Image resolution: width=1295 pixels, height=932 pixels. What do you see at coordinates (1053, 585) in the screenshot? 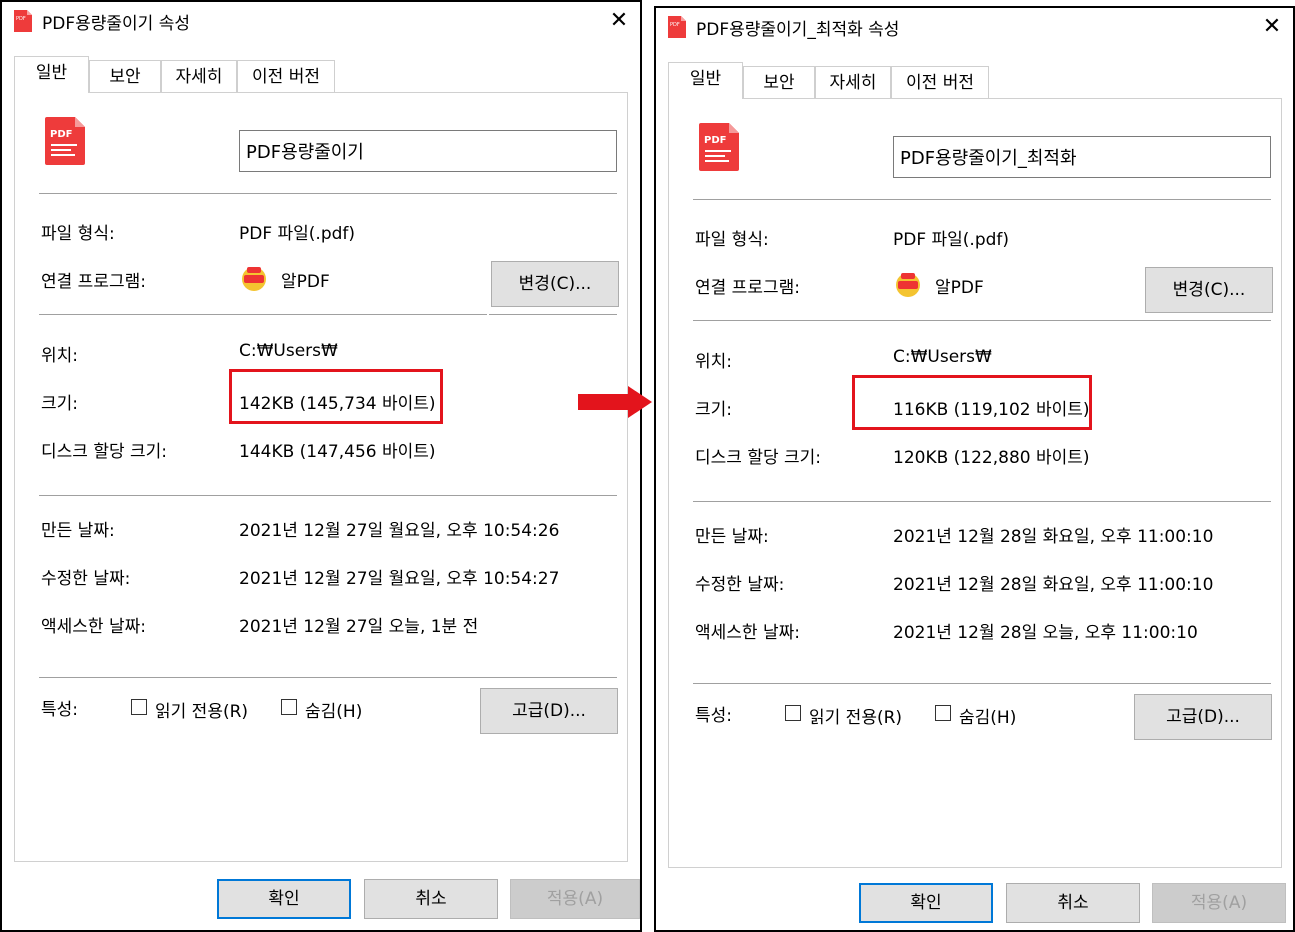
I see `modified-value: 2021년 12월 28일 화요일, 오후 11:00:10` at bounding box center [1053, 585].